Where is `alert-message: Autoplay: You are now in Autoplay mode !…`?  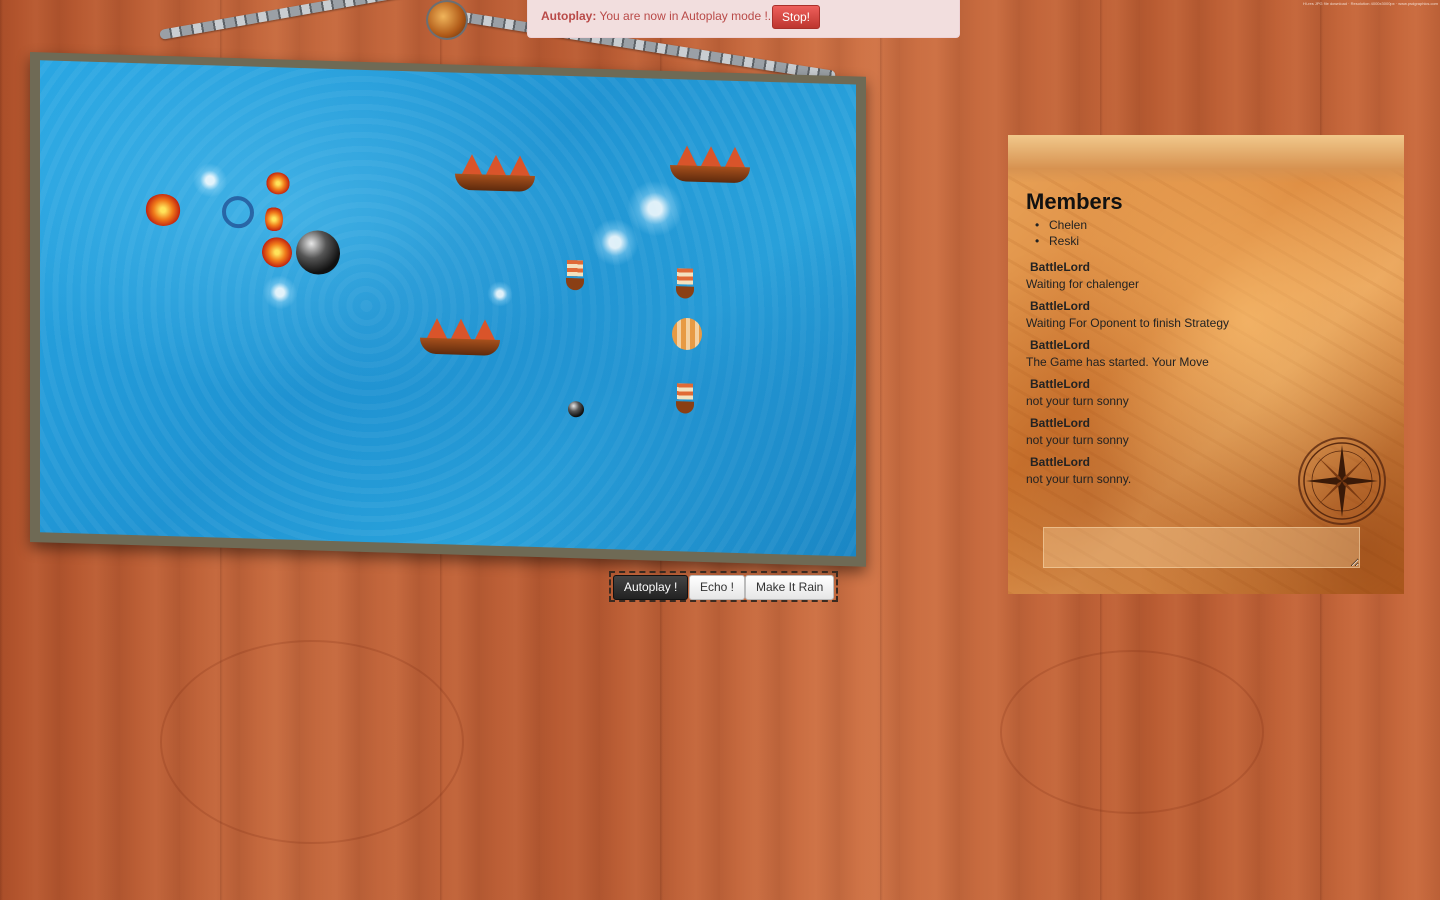
alert-message: Autoplay: You are now in Autoplay mode !… is located at coordinates (656, 16).